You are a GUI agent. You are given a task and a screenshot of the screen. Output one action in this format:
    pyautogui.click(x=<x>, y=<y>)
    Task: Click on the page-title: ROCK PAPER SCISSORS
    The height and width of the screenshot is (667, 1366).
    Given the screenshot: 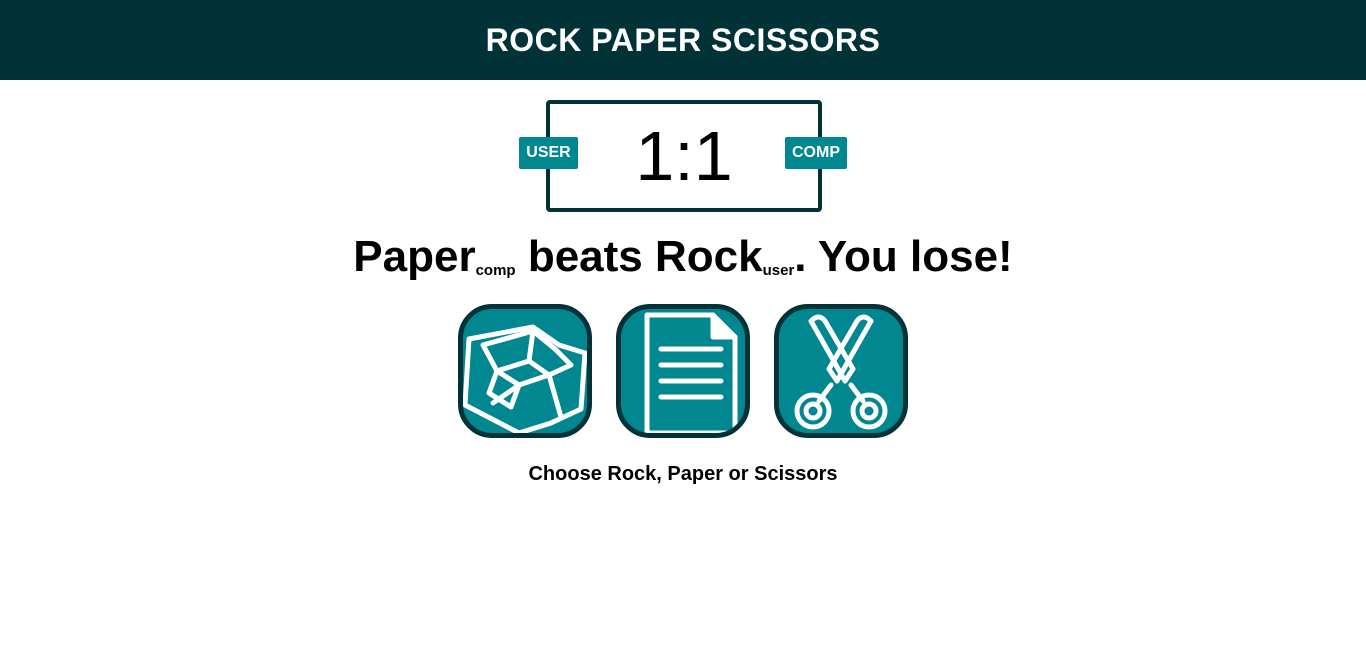 What is the action you would take?
    pyautogui.click(x=683, y=39)
    